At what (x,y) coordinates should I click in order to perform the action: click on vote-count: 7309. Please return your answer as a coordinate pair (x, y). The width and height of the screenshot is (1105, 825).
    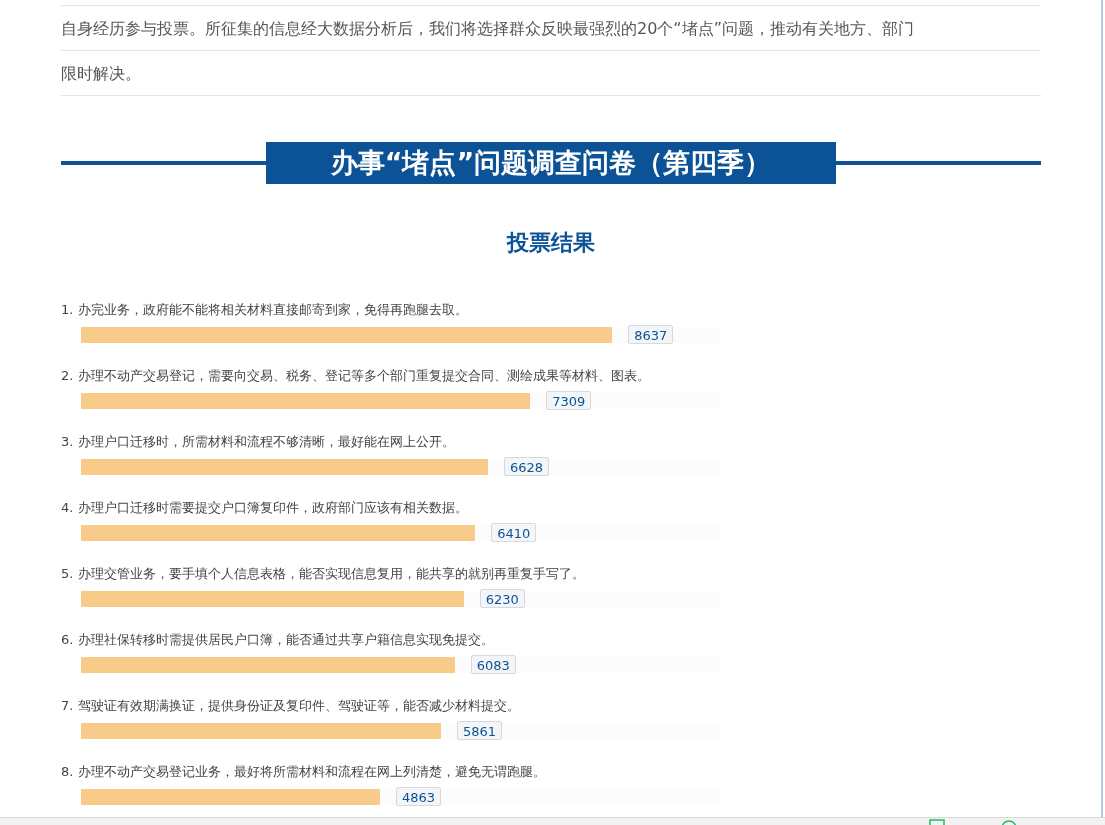
    Looking at the image, I should click on (569, 400).